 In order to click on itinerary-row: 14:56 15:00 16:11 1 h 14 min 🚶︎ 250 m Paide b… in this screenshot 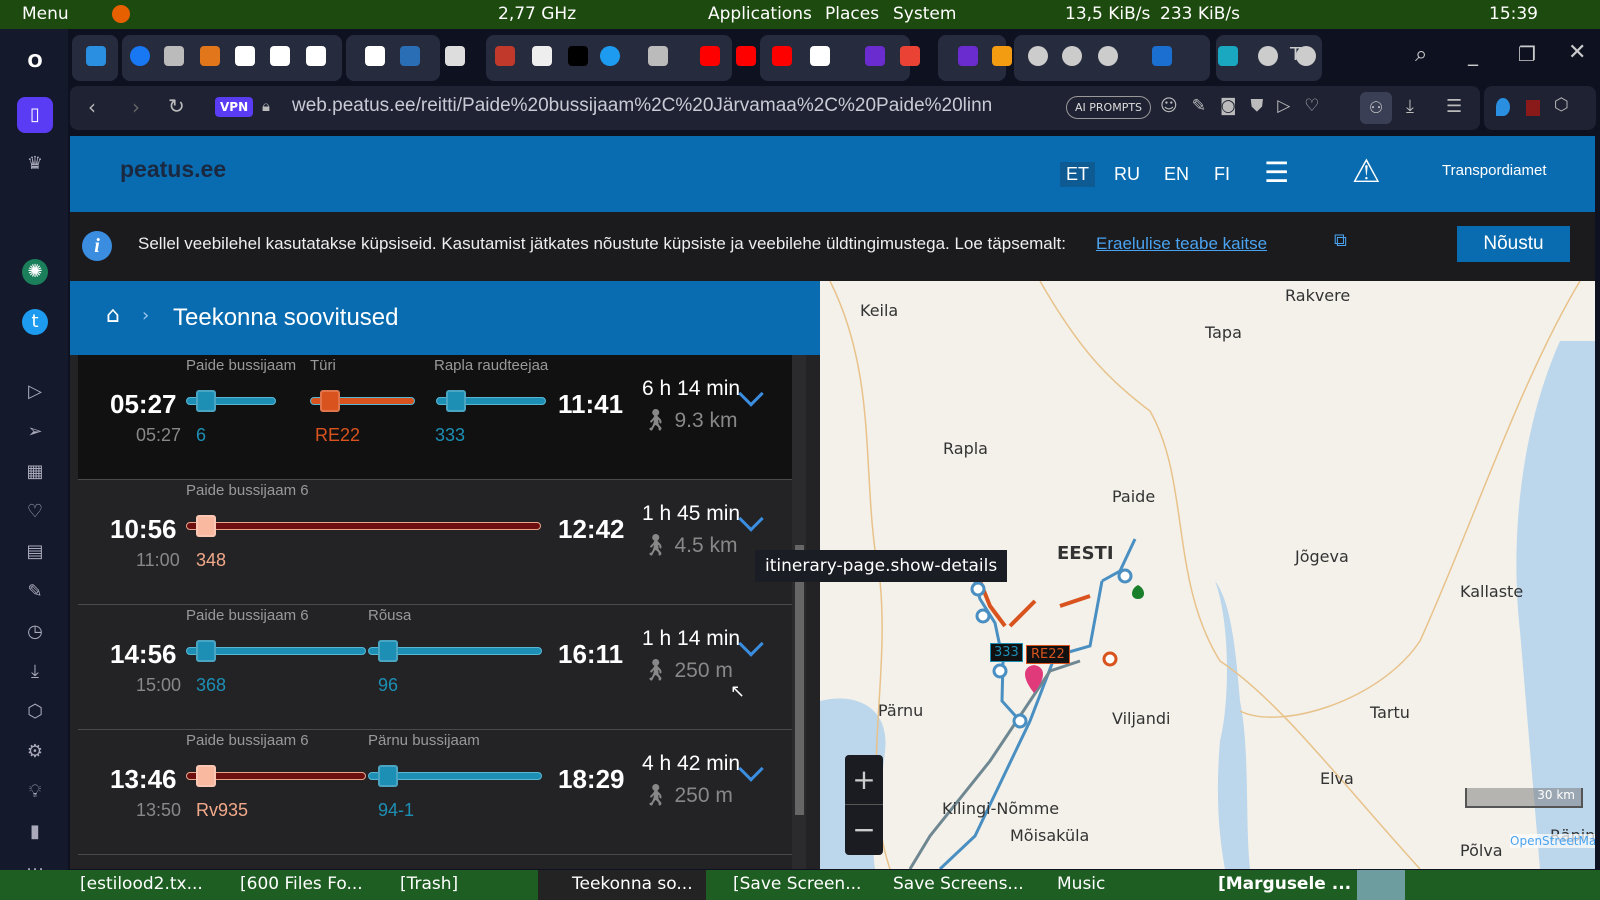, I will do `click(435, 667)`.